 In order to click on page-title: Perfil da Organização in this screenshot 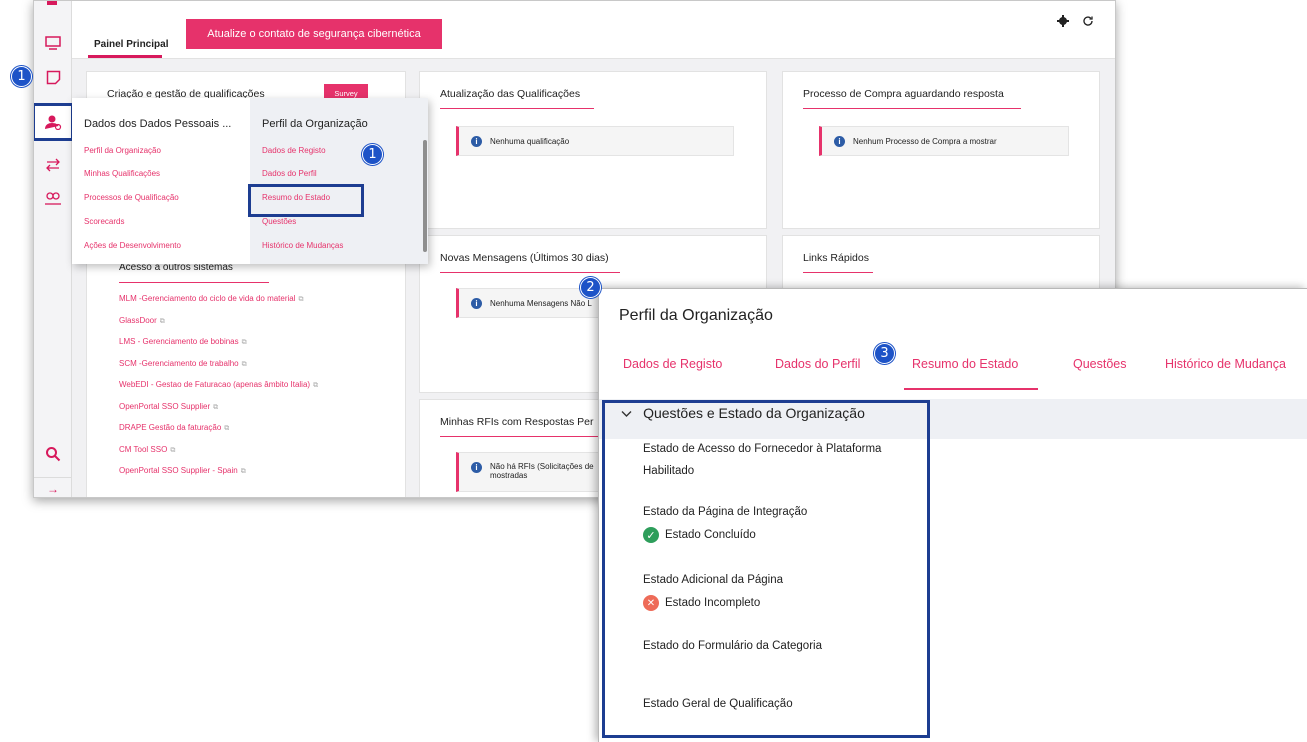, I will do `click(696, 315)`.